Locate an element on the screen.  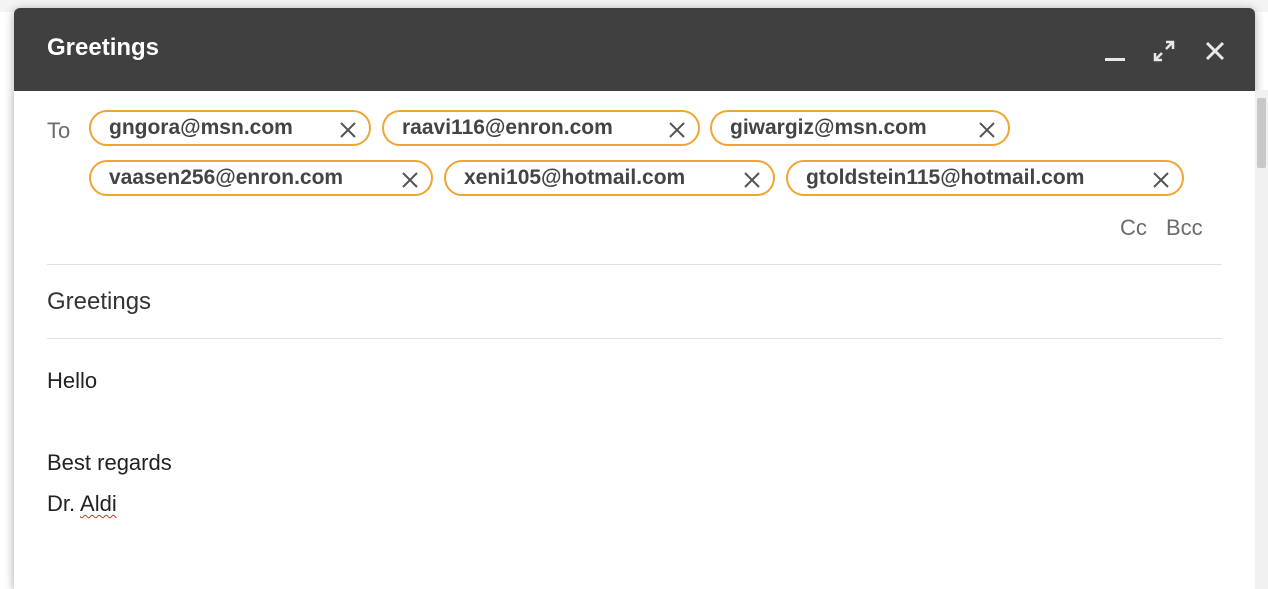
close-button is located at coordinates (1215, 51).